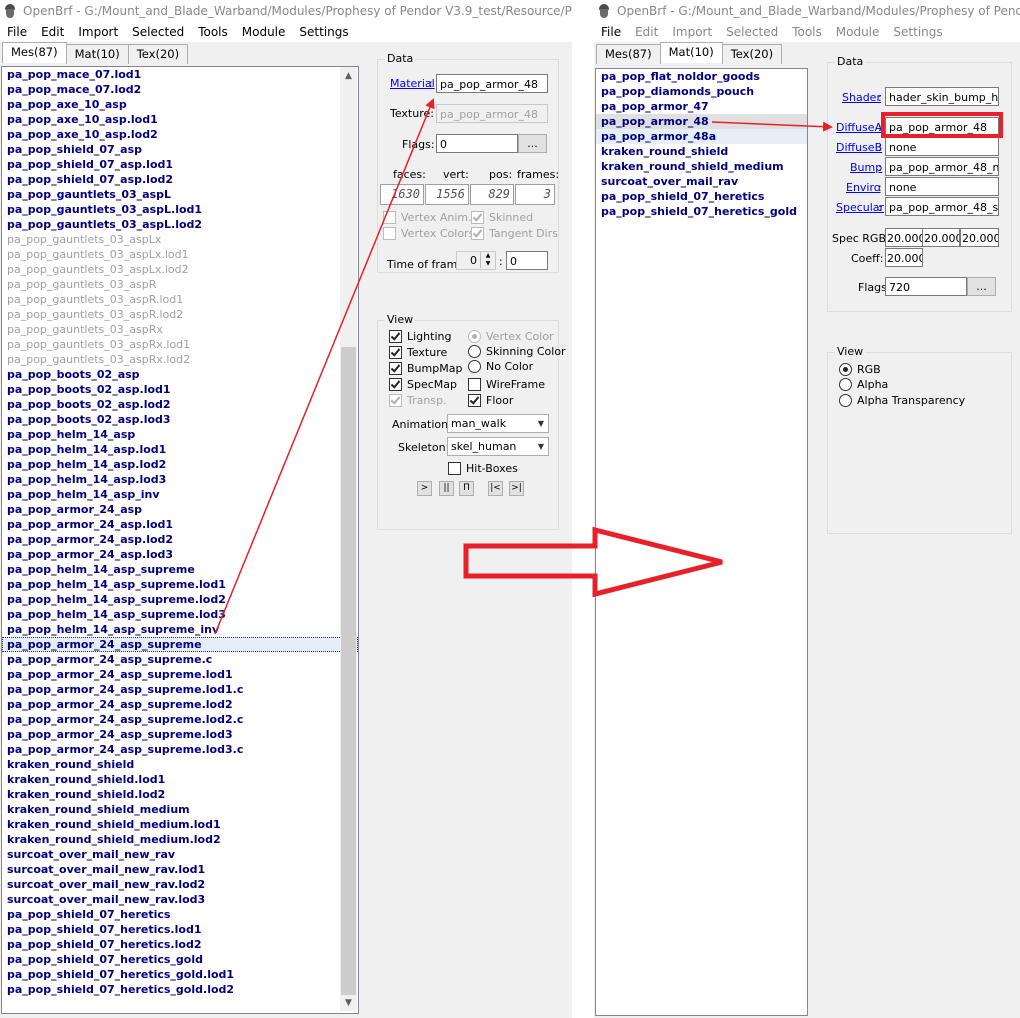  What do you see at coordinates (772, 126) in the screenshot?
I see `arrow-list-to-diffusea` at bounding box center [772, 126].